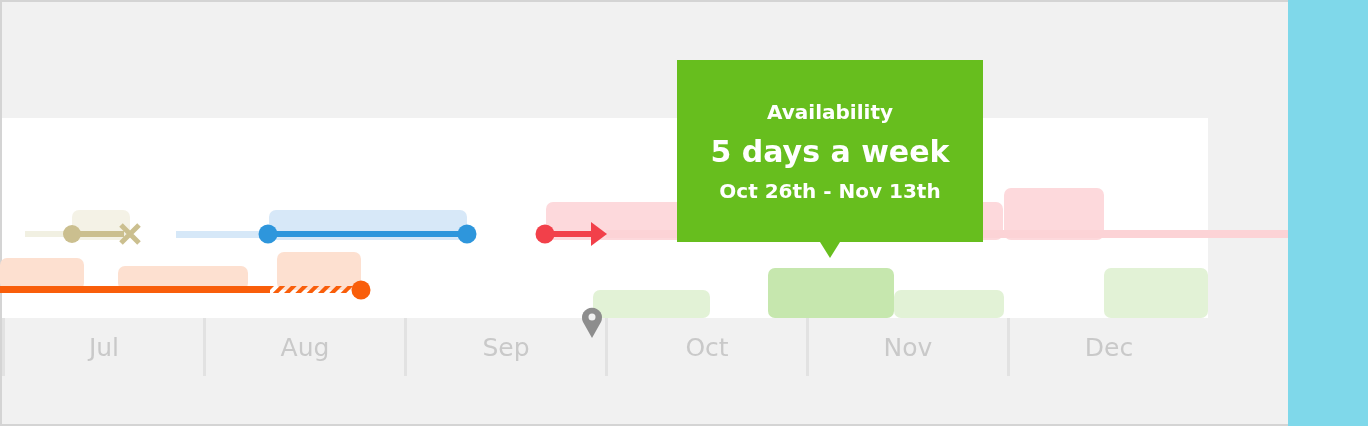 The width and height of the screenshot is (1368, 426). Describe the element at coordinates (830, 151) in the screenshot. I see `tooltip-value: 5 days a week` at that location.